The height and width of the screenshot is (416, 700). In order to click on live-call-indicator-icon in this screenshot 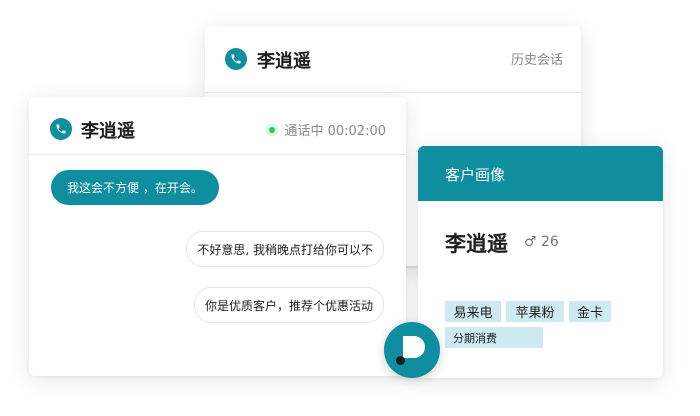, I will do `click(272, 129)`.